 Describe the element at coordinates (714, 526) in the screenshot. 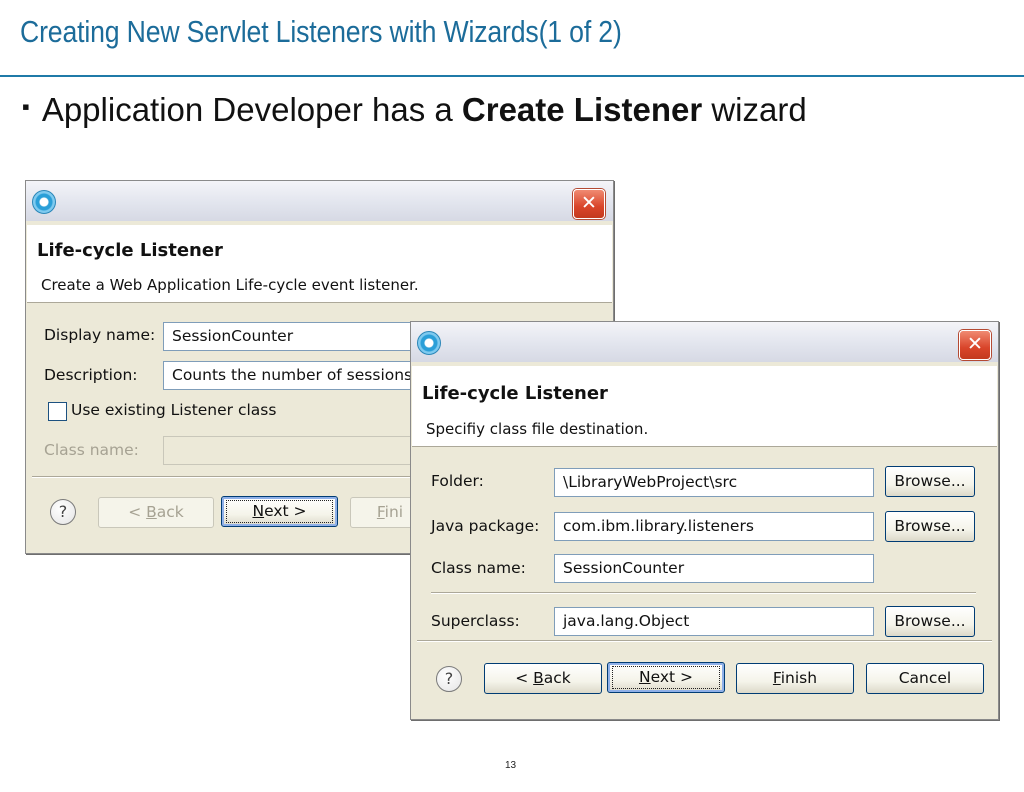

I see `java-package-input: com.ibm.library.listeners` at that location.